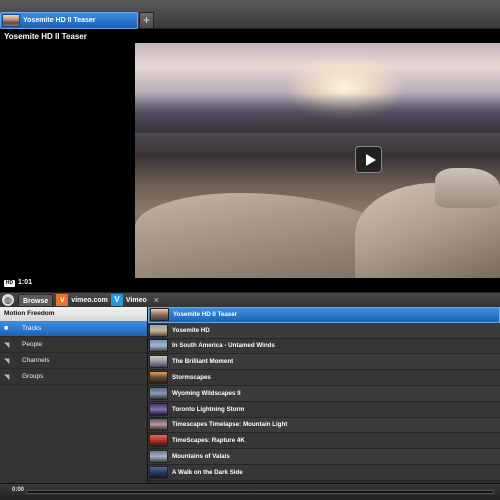 The image size is (500, 500). I want to click on video-title-label: A Walk on the Dark Side, so click(207, 472).